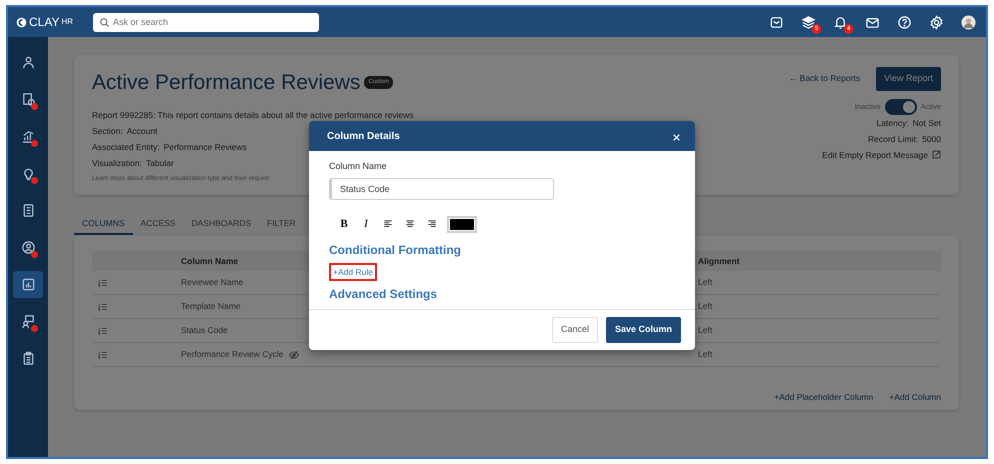 The image size is (994, 464). What do you see at coordinates (45, 22) in the screenshot?
I see `logo: CLAY $^{HR}$` at bounding box center [45, 22].